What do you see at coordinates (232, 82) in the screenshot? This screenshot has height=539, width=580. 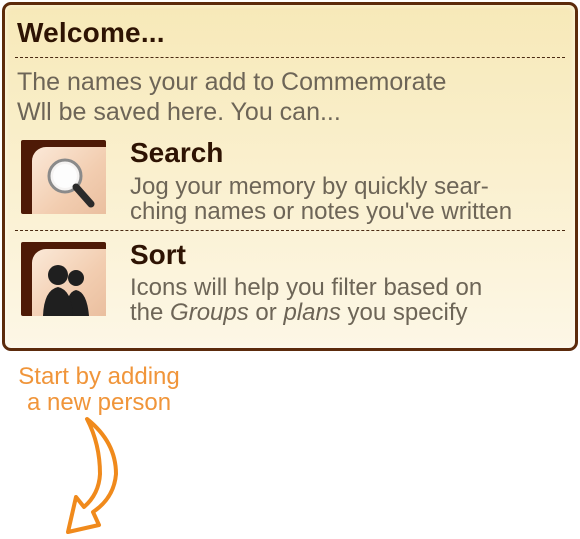 I see `intro-line-1: The names your add to Commemorate` at bounding box center [232, 82].